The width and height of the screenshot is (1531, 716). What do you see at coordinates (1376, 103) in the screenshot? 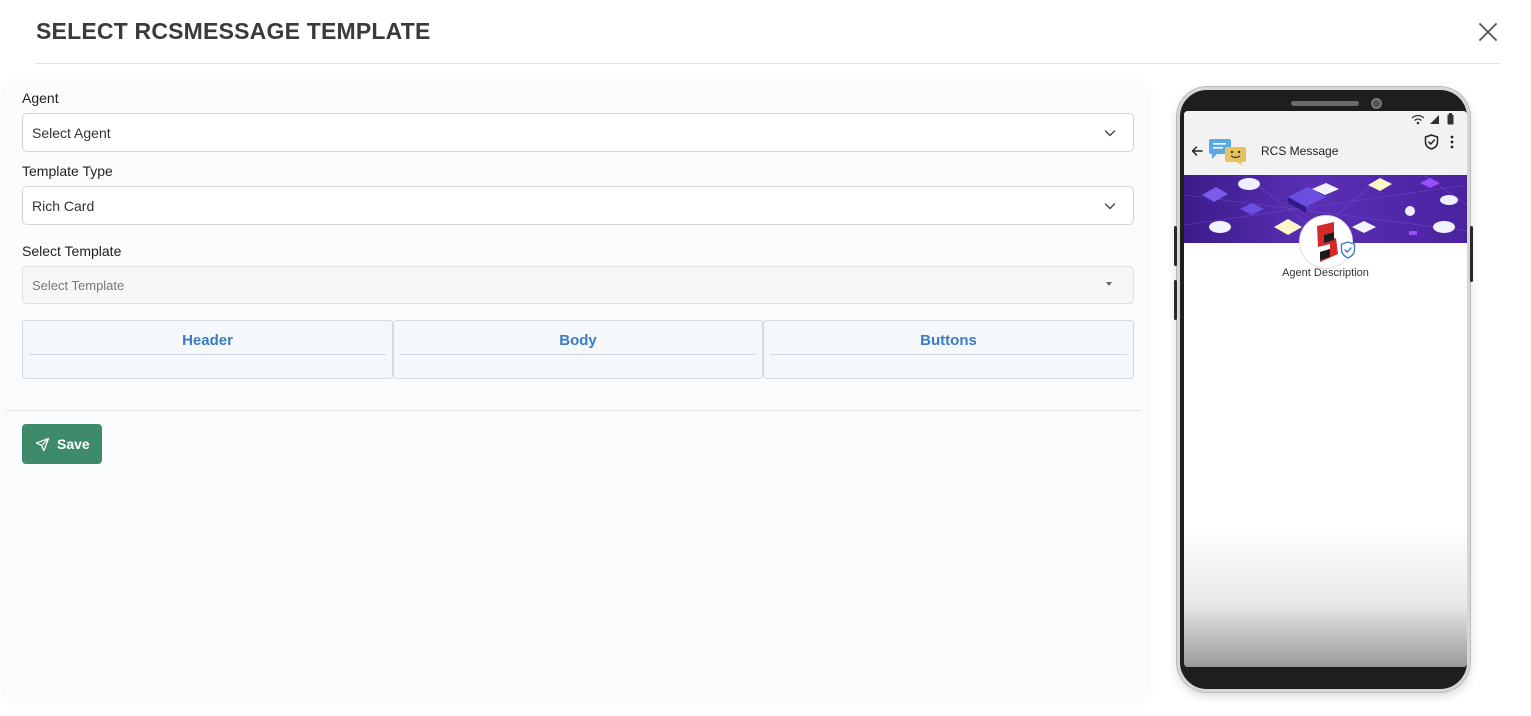
I see `phone-camera` at bounding box center [1376, 103].